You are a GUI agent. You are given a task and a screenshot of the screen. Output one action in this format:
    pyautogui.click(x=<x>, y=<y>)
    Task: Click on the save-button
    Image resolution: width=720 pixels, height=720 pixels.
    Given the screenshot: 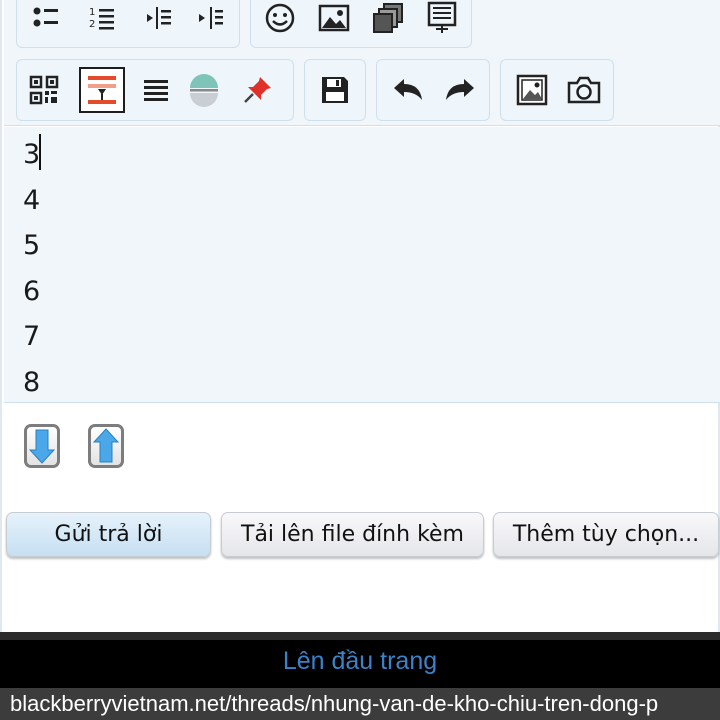 What is the action you would take?
    pyautogui.click(x=335, y=90)
    